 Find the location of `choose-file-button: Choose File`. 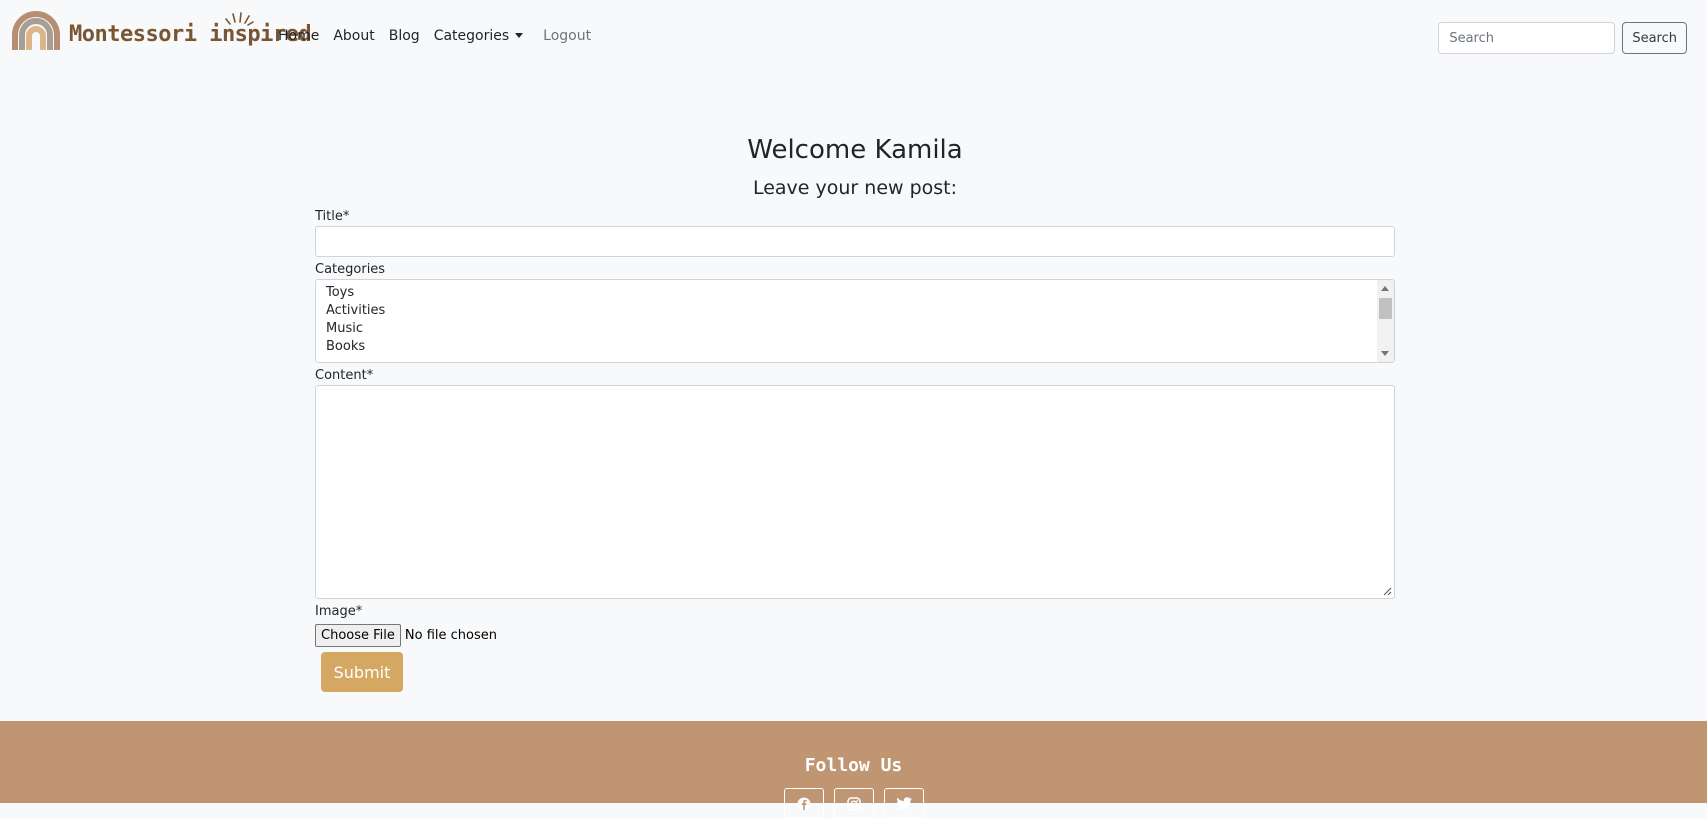

choose-file-button: Choose File is located at coordinates (358, 635).